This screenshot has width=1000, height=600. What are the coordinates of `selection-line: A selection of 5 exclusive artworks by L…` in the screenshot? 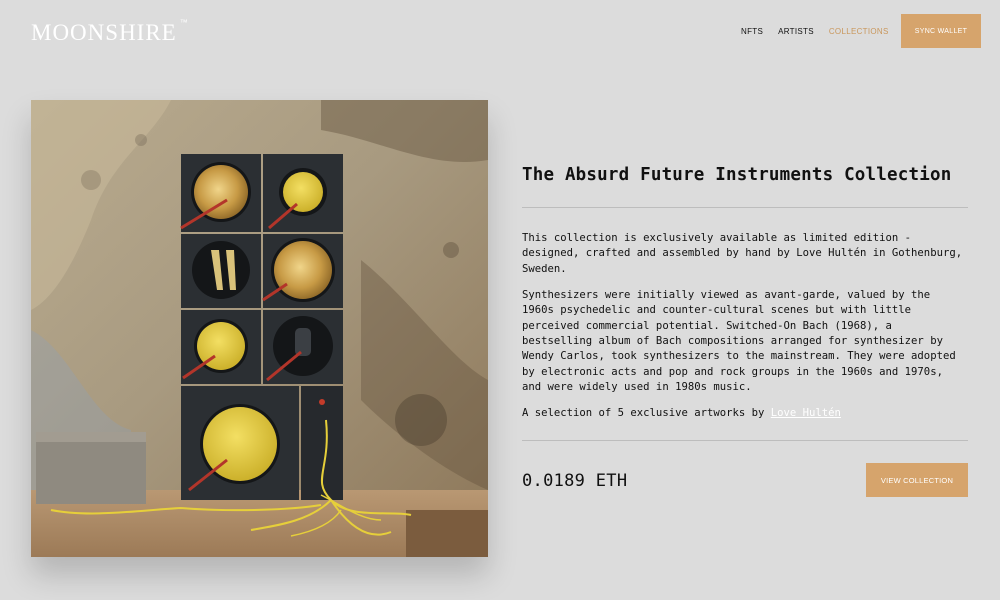 It's located at (745, 413).